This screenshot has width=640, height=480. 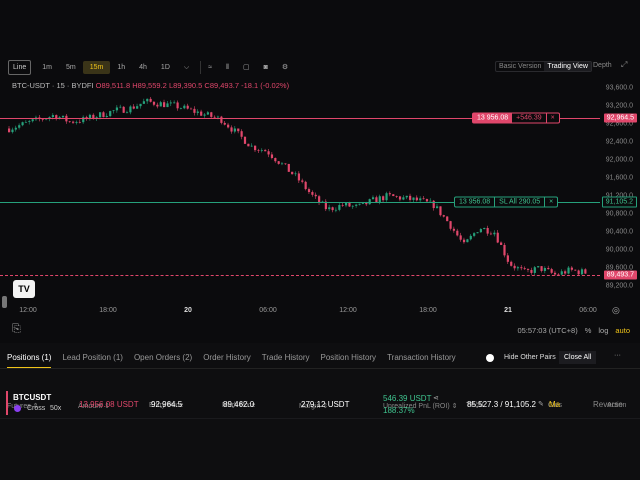 I want to click on y-axis-label: 93,600.0, so click(x=619, y=88).